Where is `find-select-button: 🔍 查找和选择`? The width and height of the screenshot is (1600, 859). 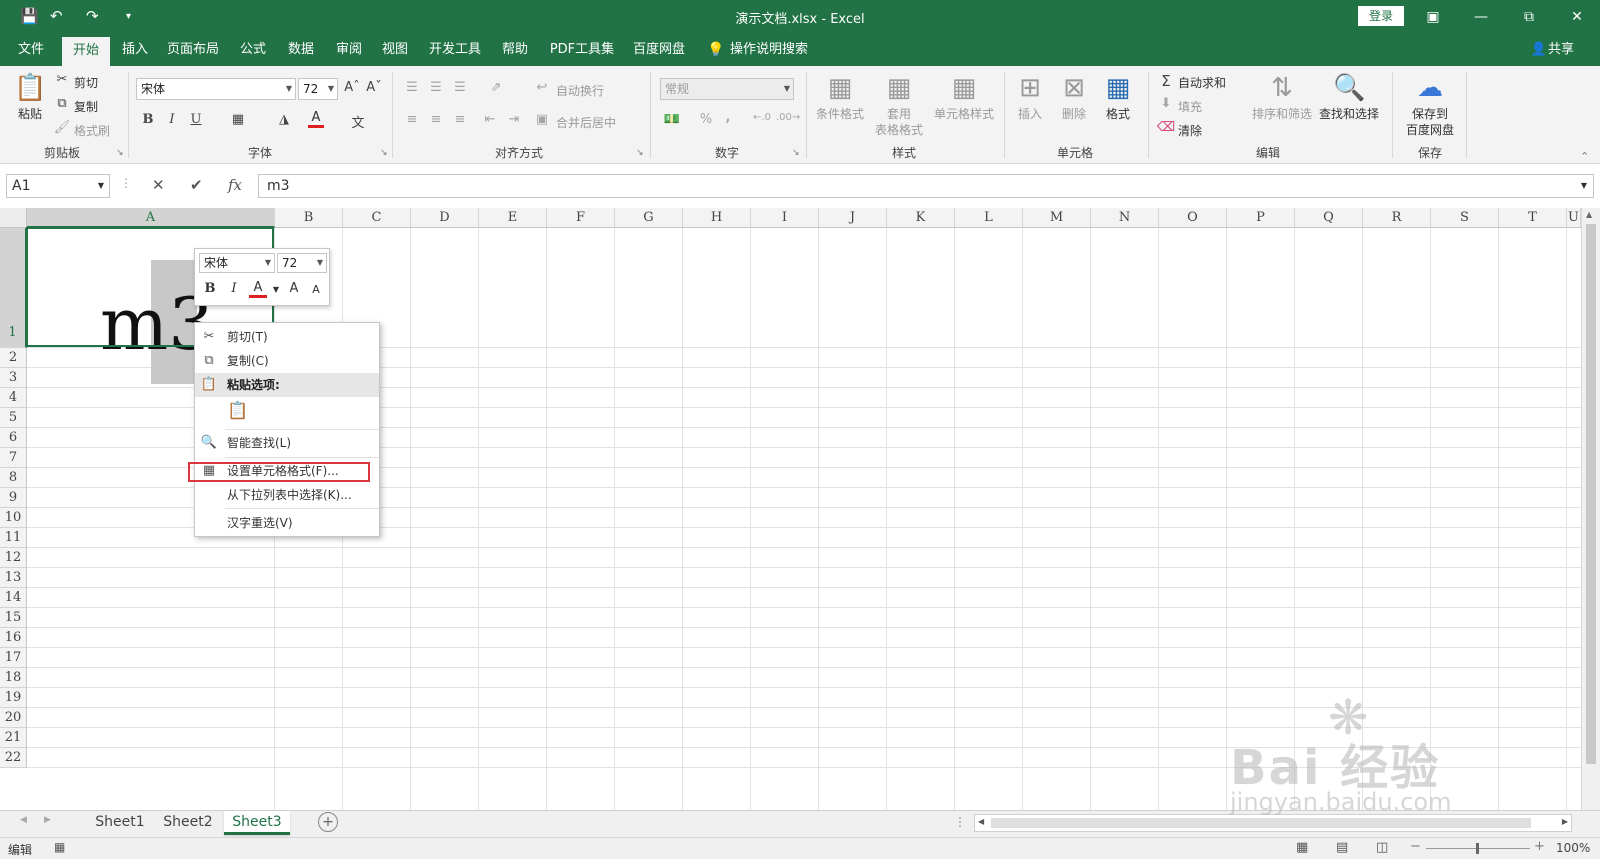
find-select-button: 🔍 查找和选择 is located at coordinates (1349, 97).